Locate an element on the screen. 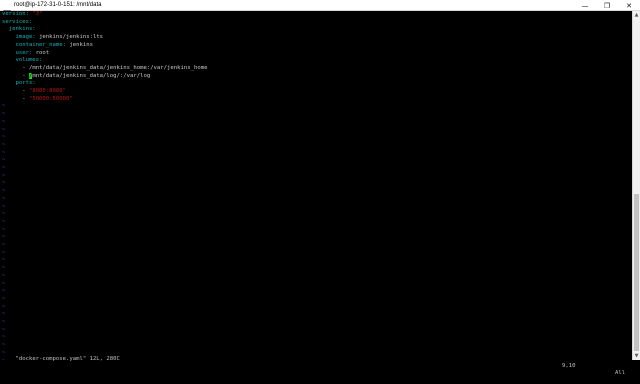 This screenshot has width=640, height=384. close-button: ✕ is located at coordinates (629, 5).